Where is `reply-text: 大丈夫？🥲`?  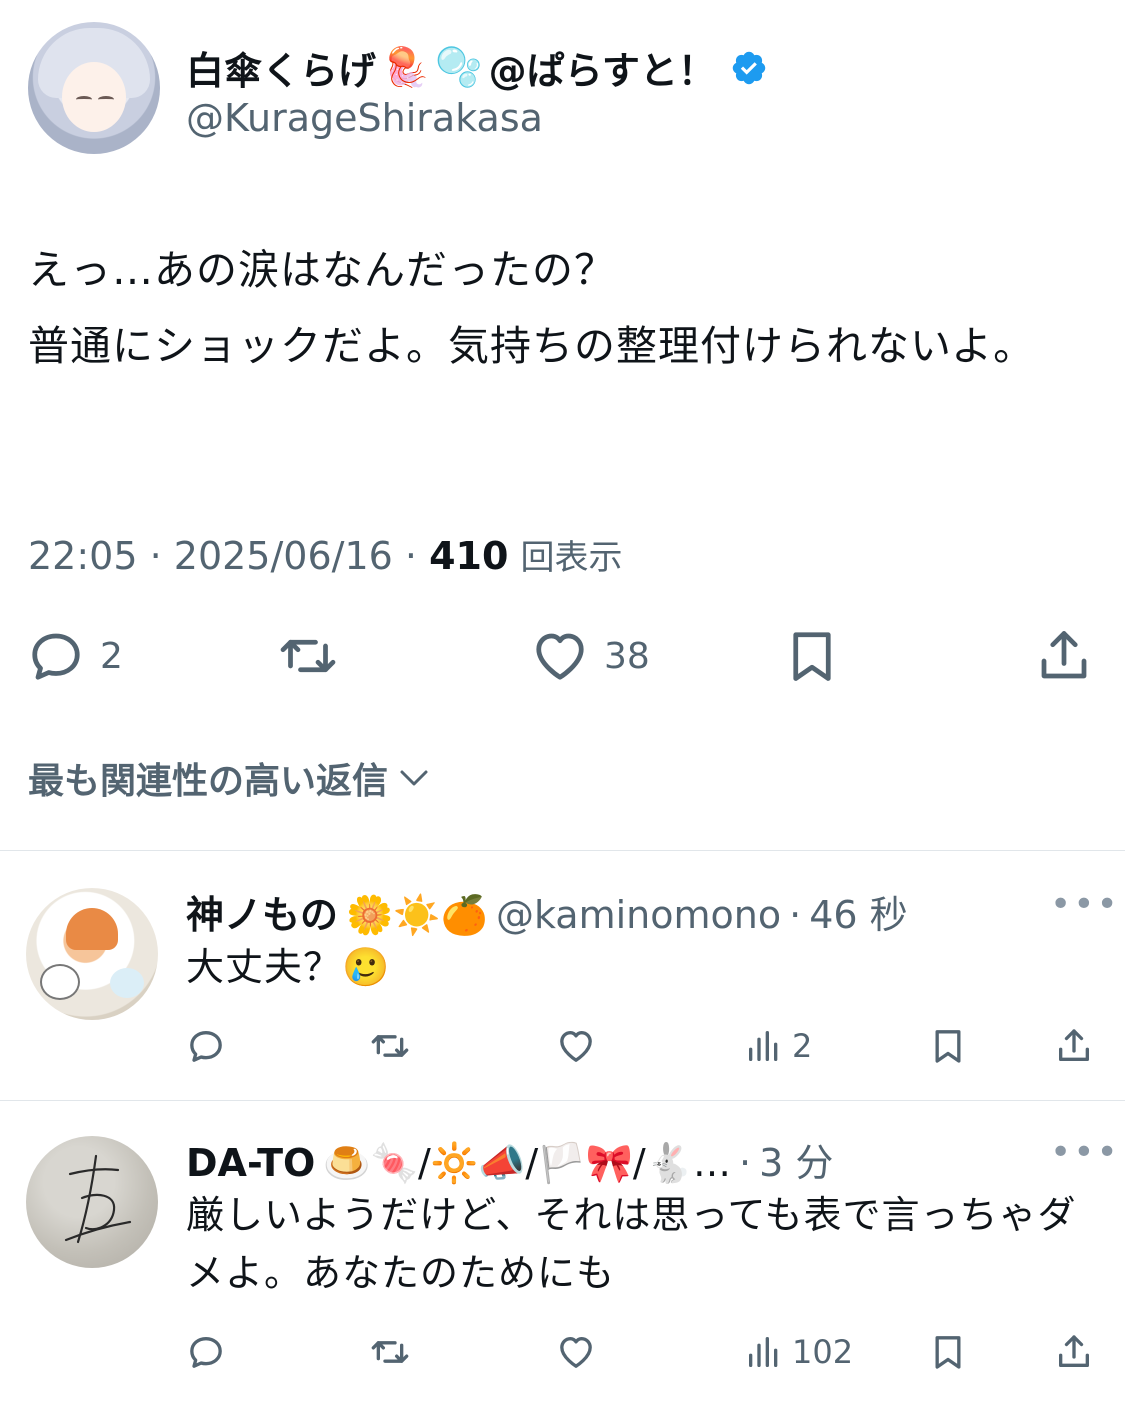 reply-text: 大丈夫？🥲 is located at coordinates (288, 967).